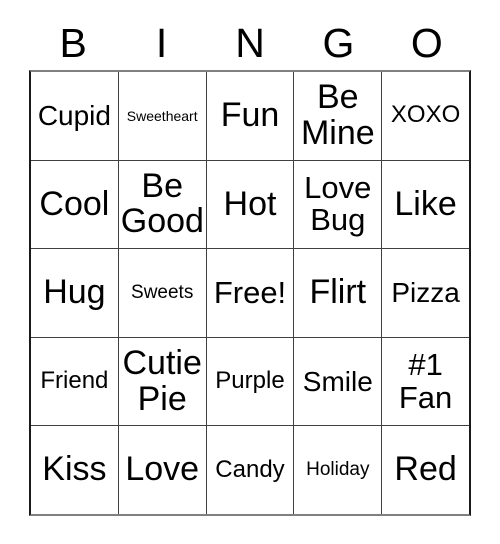  I want to click on bingo-cell-label: Kiss, so click(74, 469).